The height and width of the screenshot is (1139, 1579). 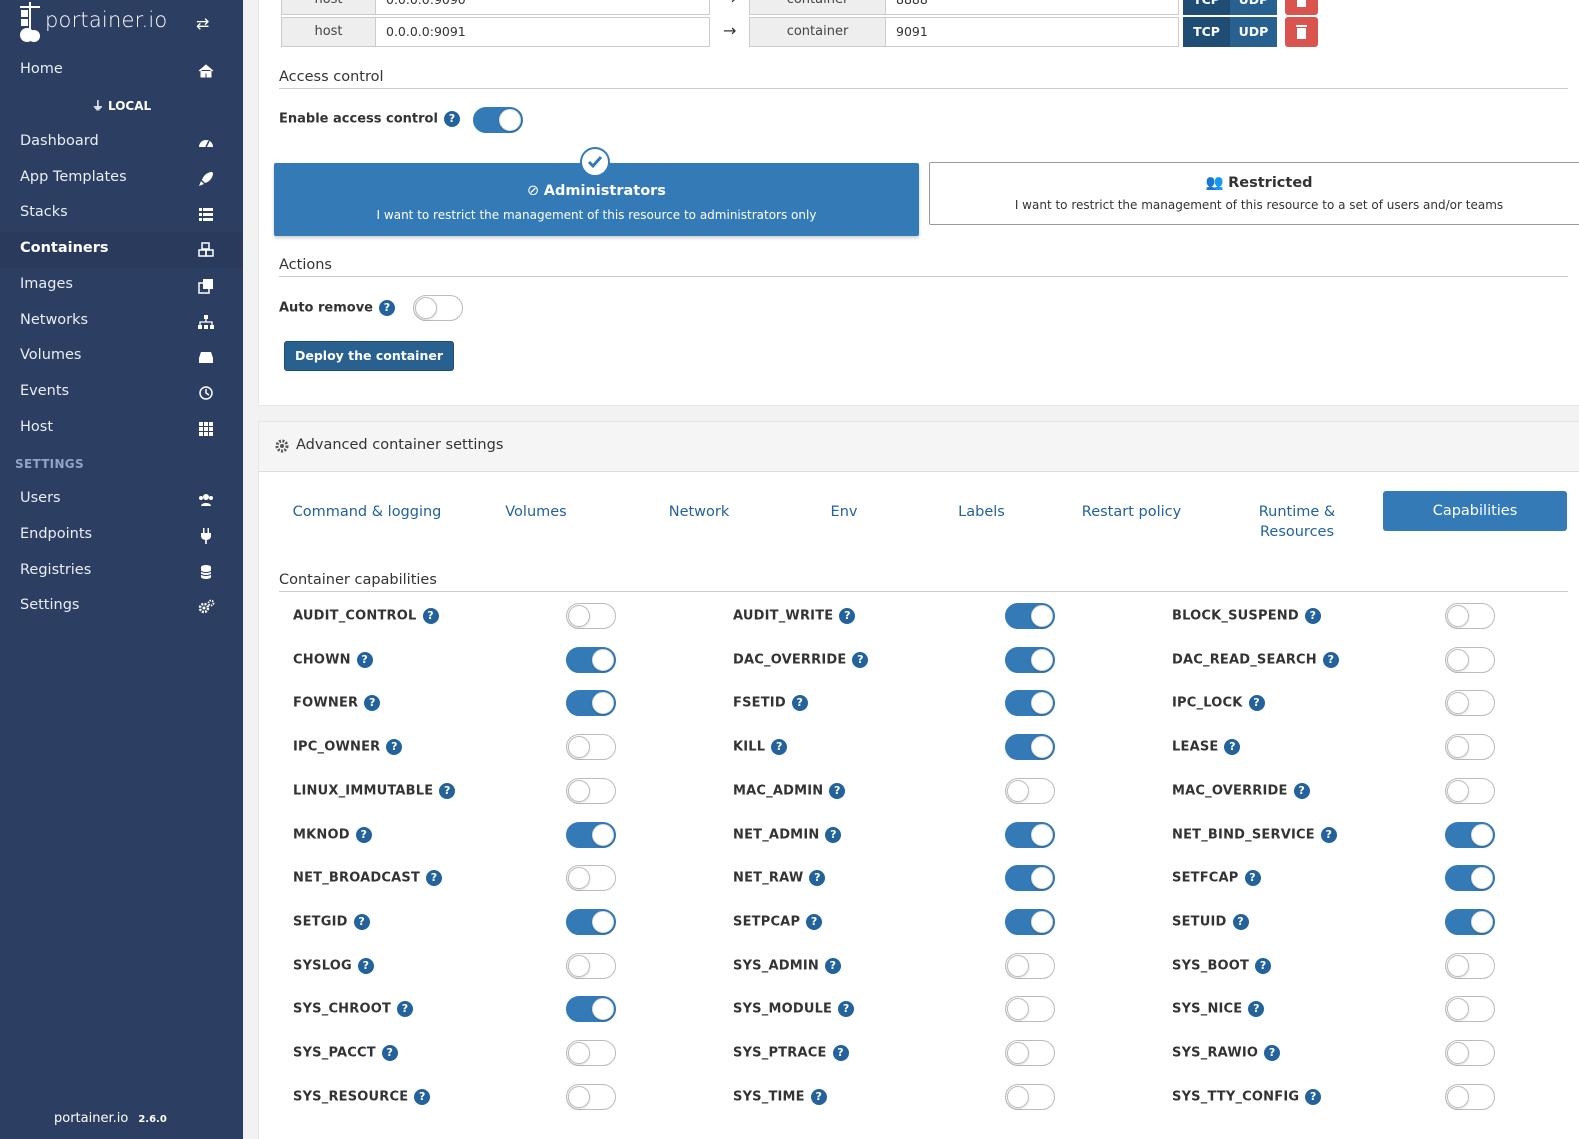 What do you see at coordinates (121, 429) in the screenshot?
I see `sidebar-item-host: Host` at bounding box center [121, 429].